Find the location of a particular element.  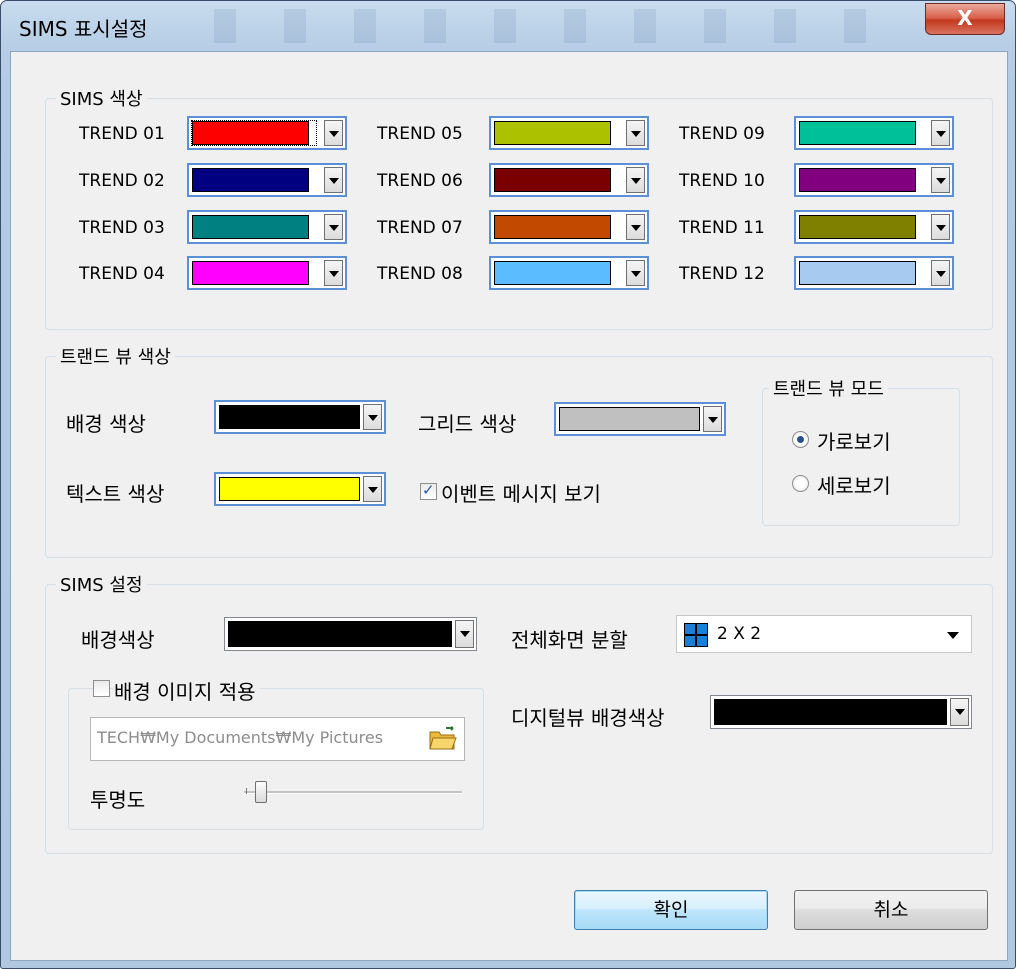

title-bar: SIMS 표시설정 X is located at coordinates (508, 26).